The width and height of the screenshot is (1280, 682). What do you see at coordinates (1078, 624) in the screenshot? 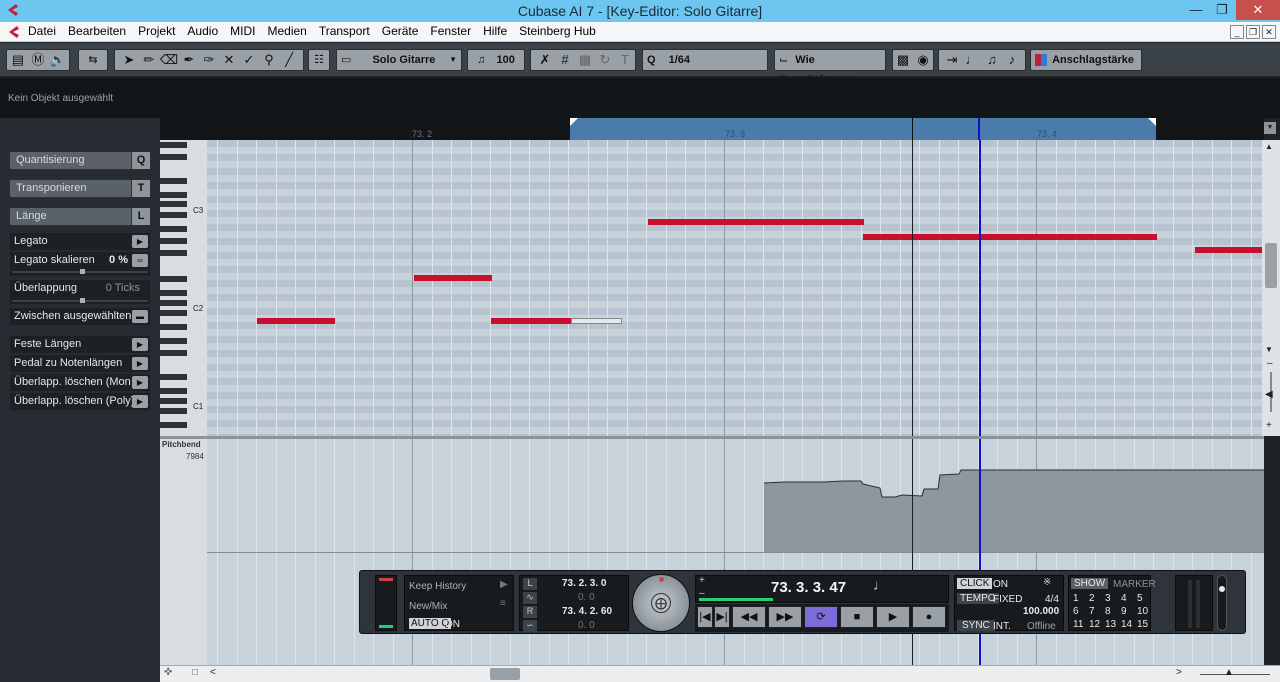
I see `marker-button: 11` at bounding box center [1078, 624].